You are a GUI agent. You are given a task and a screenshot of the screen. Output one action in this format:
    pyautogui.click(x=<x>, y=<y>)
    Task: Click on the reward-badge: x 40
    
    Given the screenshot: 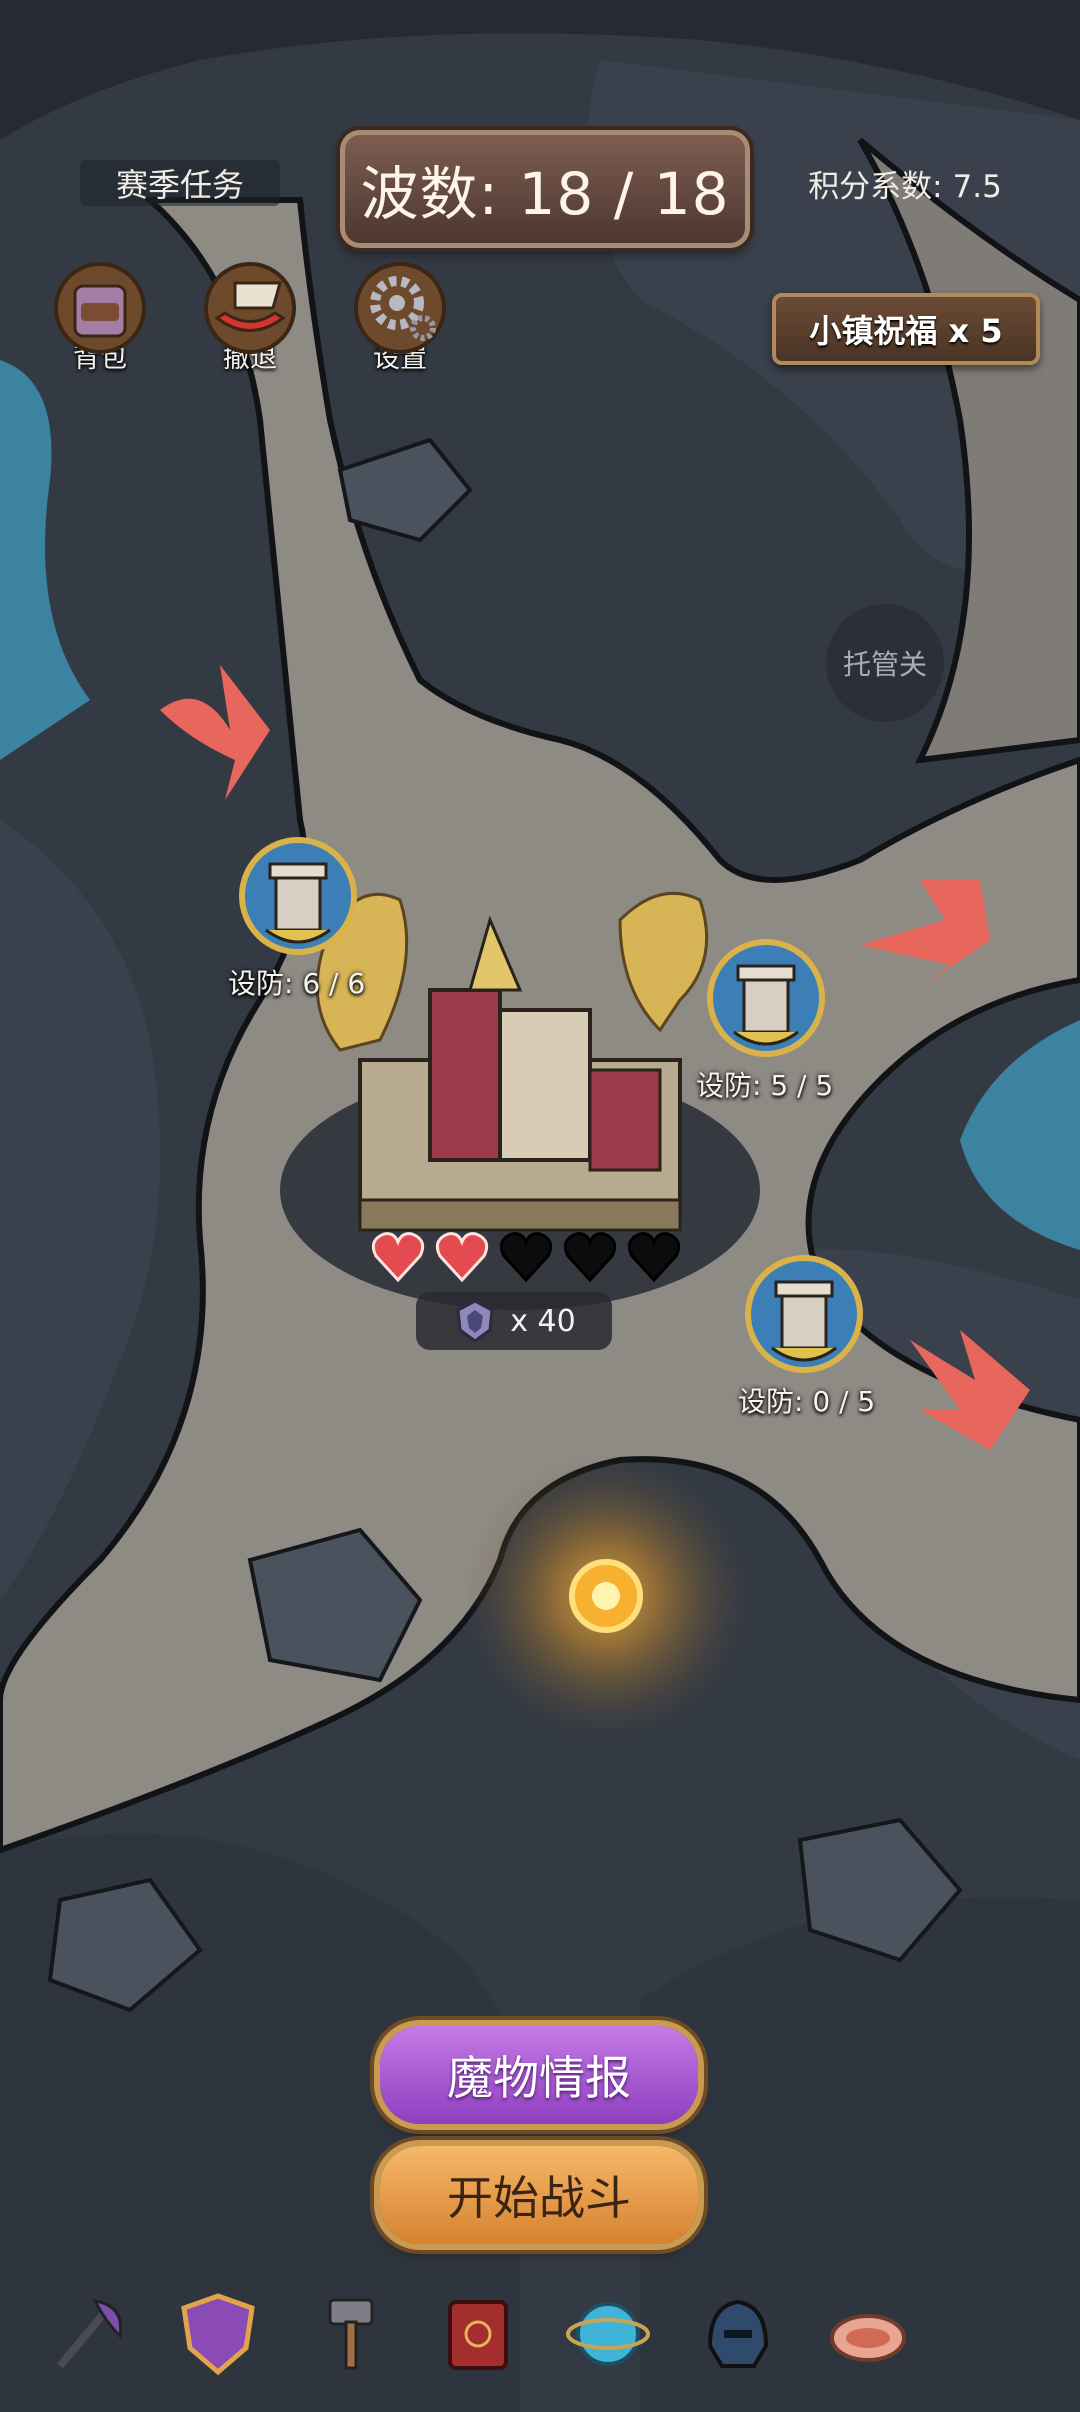 What is the action you would take?
    pyautogui.click(x=514, y=1321)
    